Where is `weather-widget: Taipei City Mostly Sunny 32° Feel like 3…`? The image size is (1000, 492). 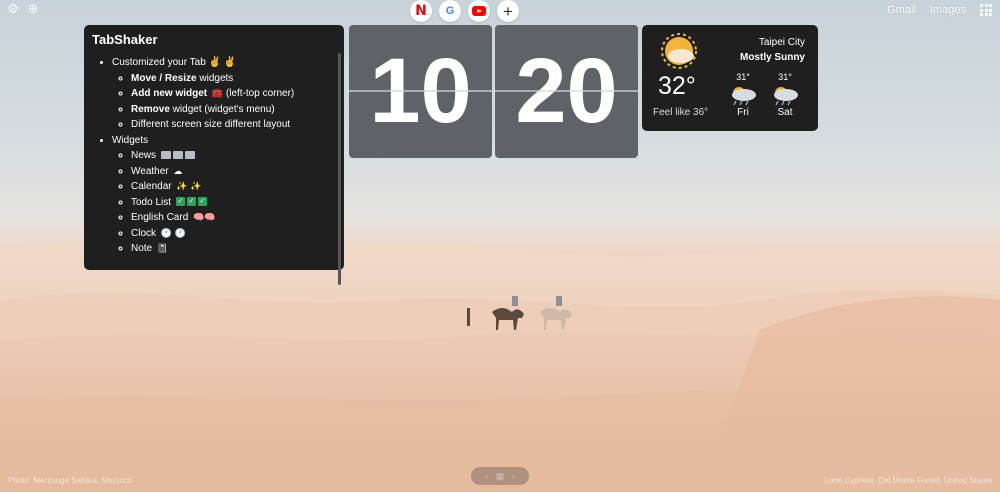
weather-widget: Taipei City Mostly Sunny 32° Feel like 3… is located at coordinates (730, 78).